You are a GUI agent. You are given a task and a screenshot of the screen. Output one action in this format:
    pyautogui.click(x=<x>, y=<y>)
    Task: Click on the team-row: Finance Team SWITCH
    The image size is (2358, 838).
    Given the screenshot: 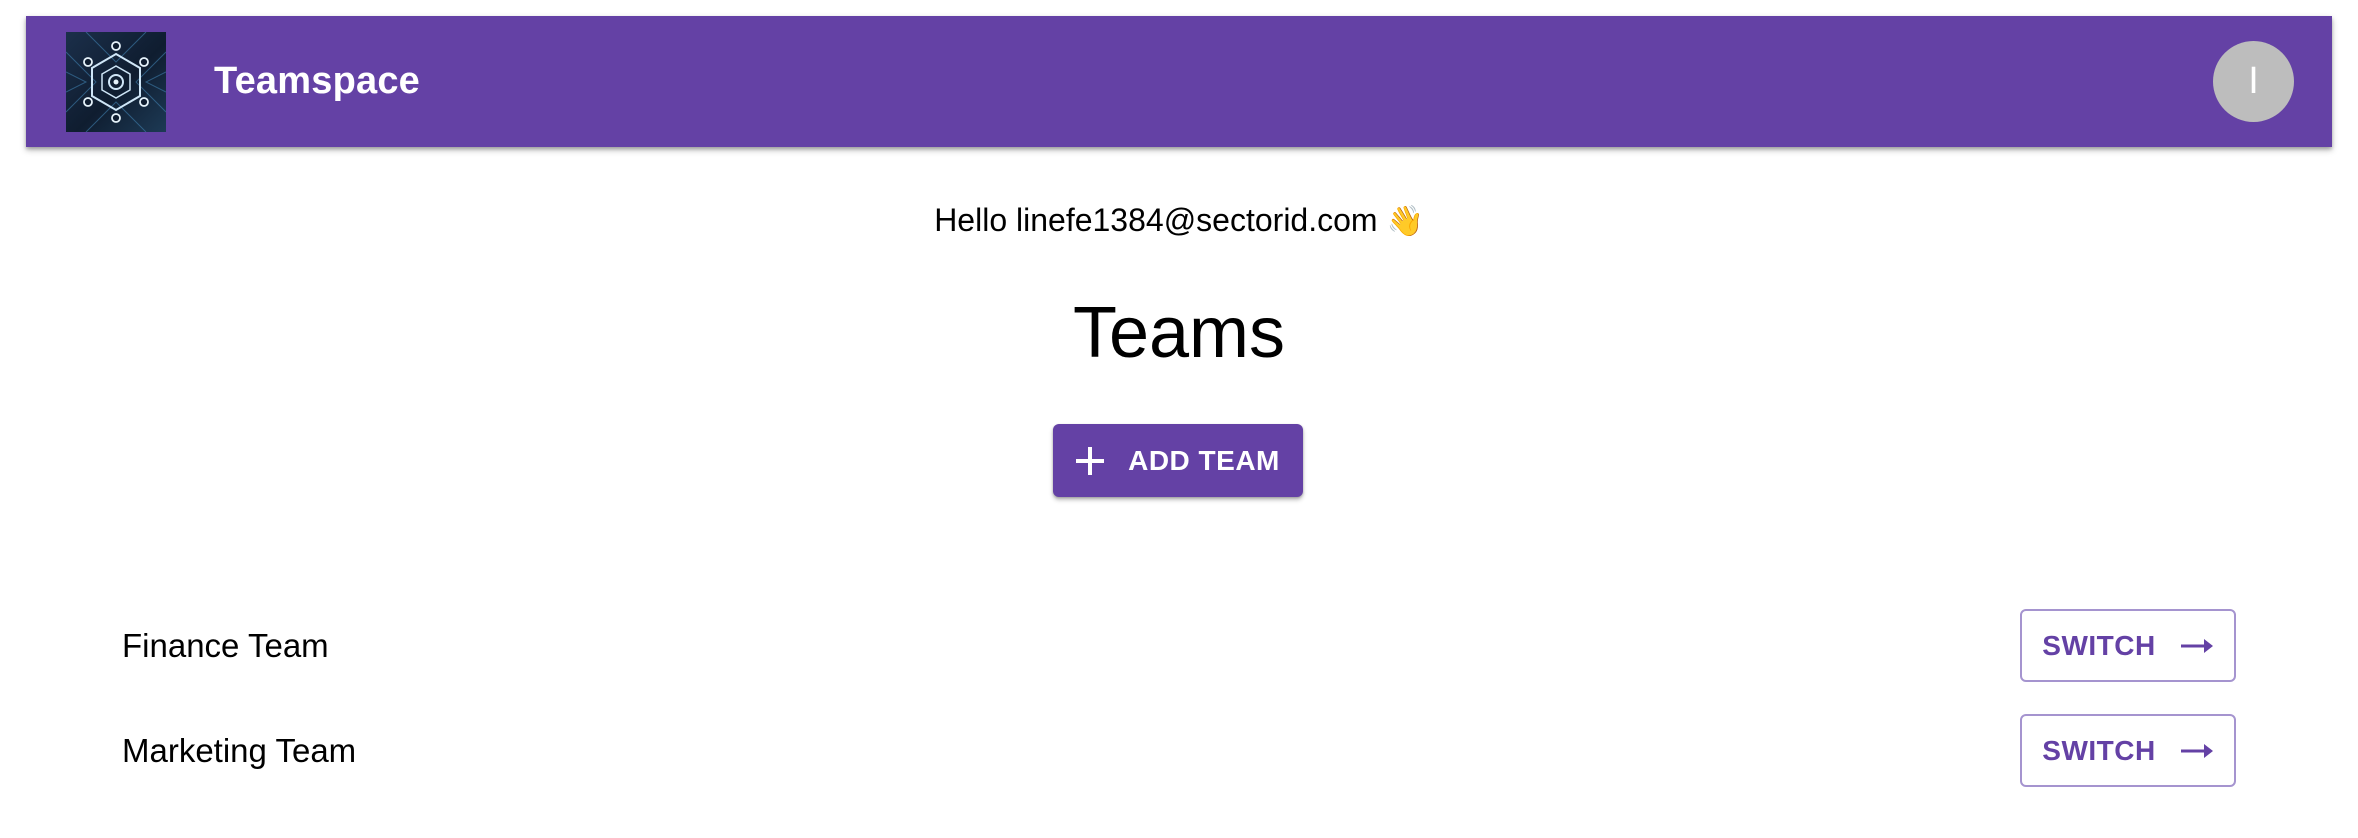 What is the action you would take?
    pyautogui.click(x=1179, y=646)
    